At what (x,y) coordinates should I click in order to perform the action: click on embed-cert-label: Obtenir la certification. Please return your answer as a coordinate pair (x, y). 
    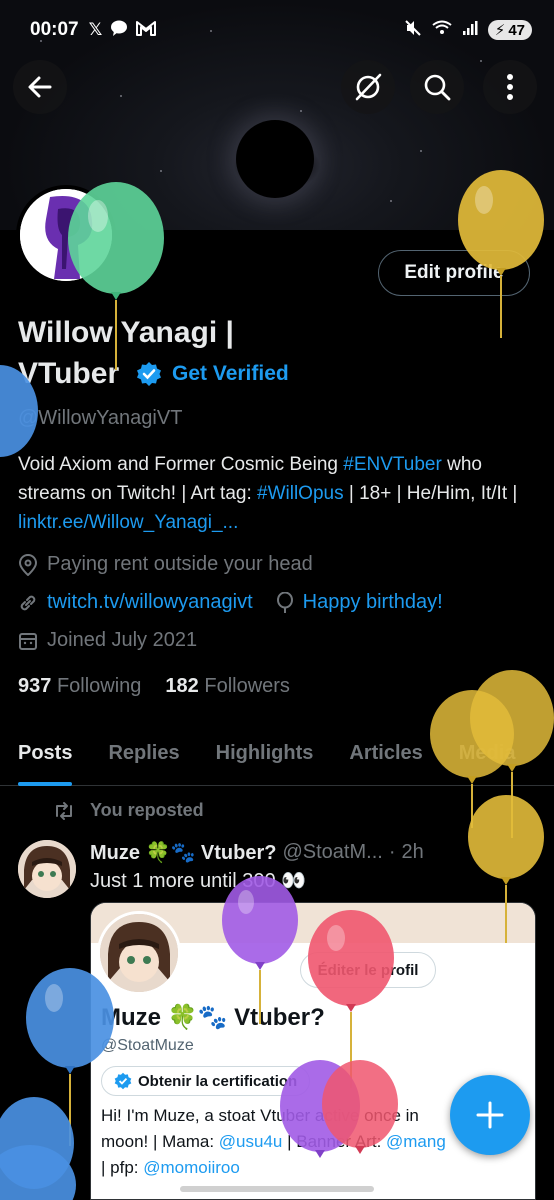
    Looking at the image, I should click on (218, 1081).